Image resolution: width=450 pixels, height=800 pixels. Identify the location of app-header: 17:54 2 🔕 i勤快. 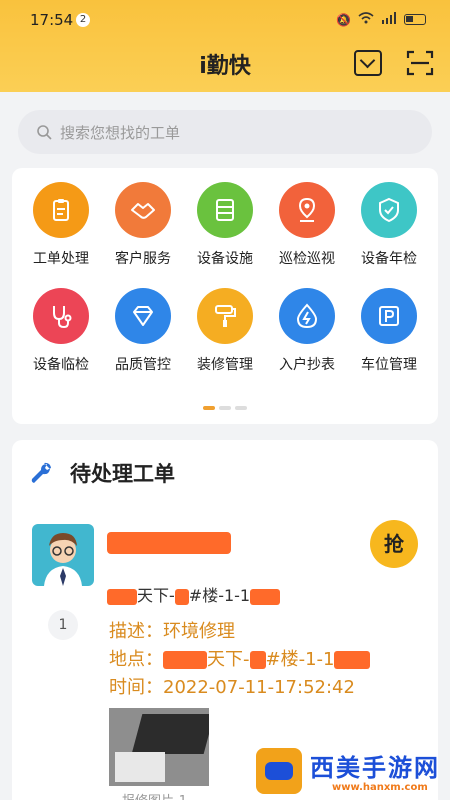
(225, 46).